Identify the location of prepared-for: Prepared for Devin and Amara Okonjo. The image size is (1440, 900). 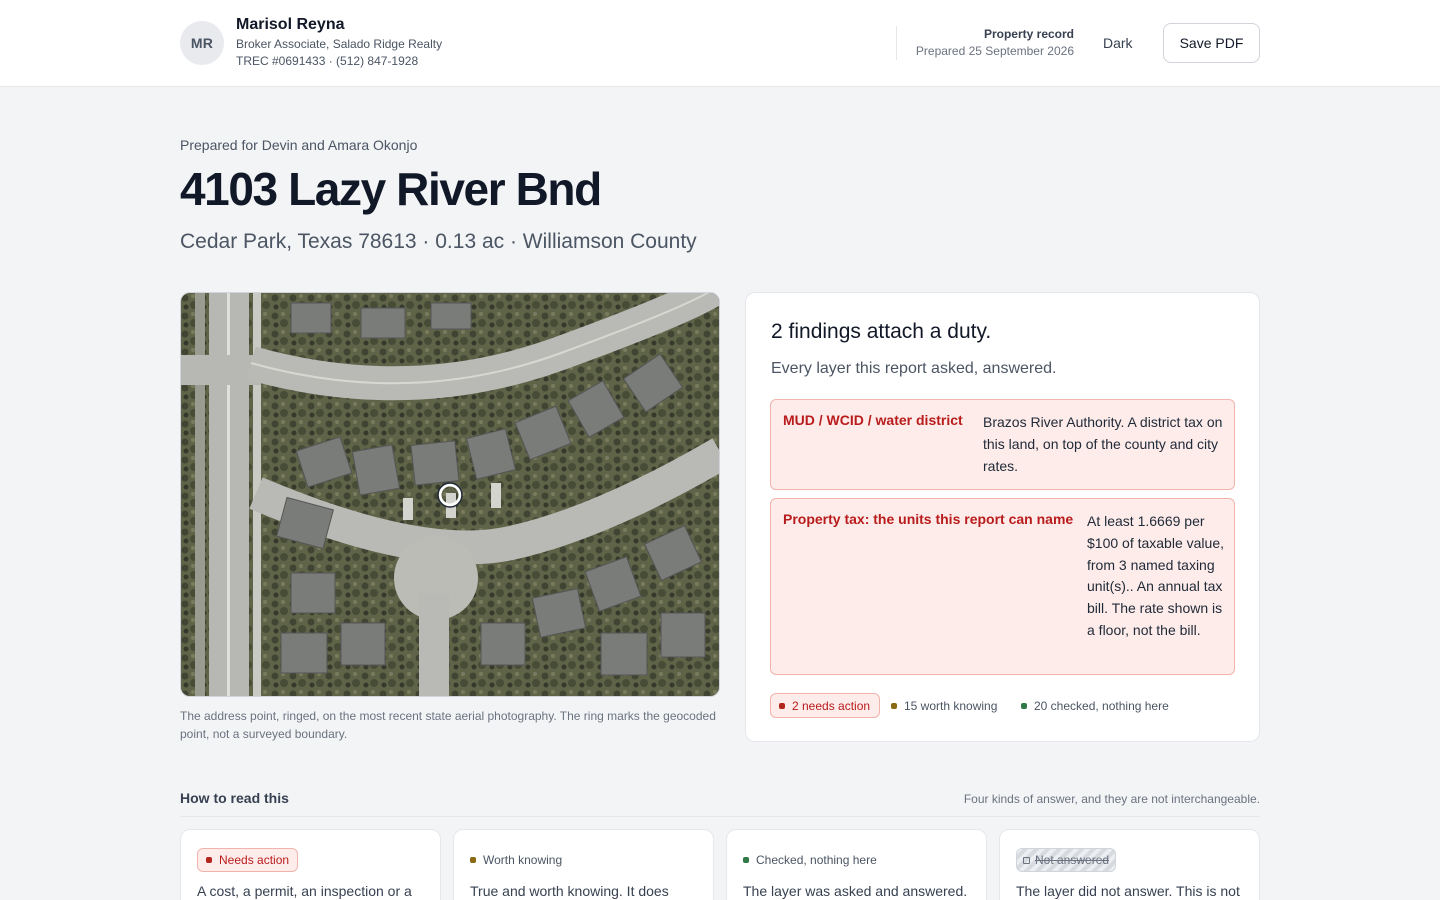
(299, 145).